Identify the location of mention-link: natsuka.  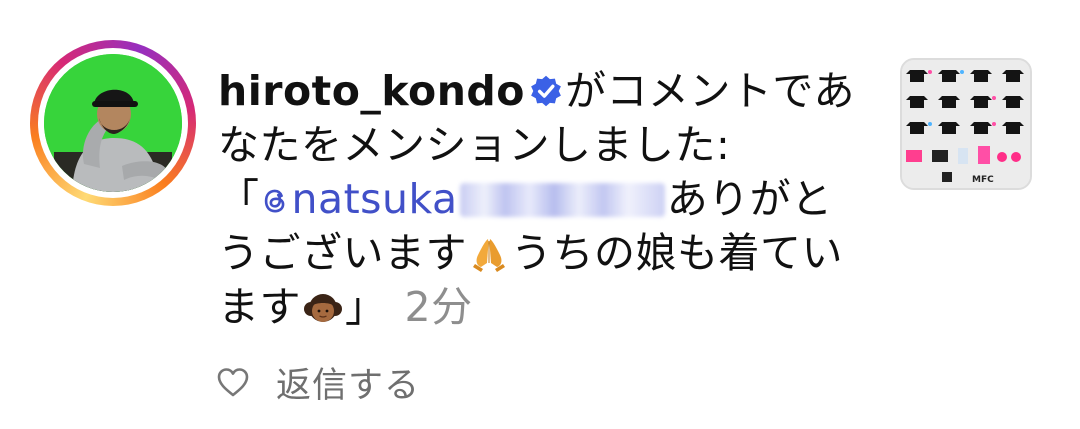
(359, 199).